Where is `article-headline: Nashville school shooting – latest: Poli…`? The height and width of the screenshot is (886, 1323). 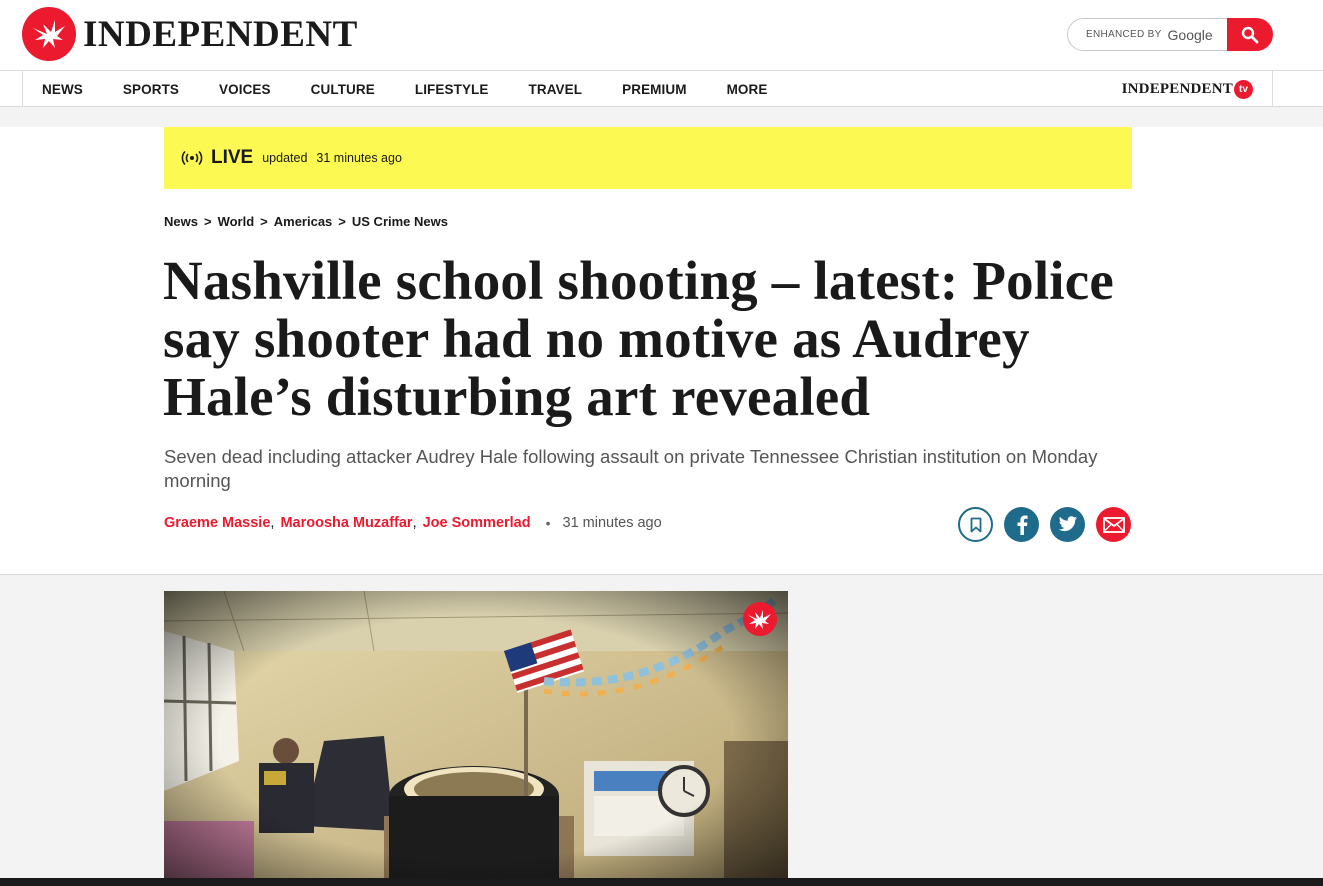
article-headline: Nashville school shooting – latest: Poli… is located at coordinates (638, 338).